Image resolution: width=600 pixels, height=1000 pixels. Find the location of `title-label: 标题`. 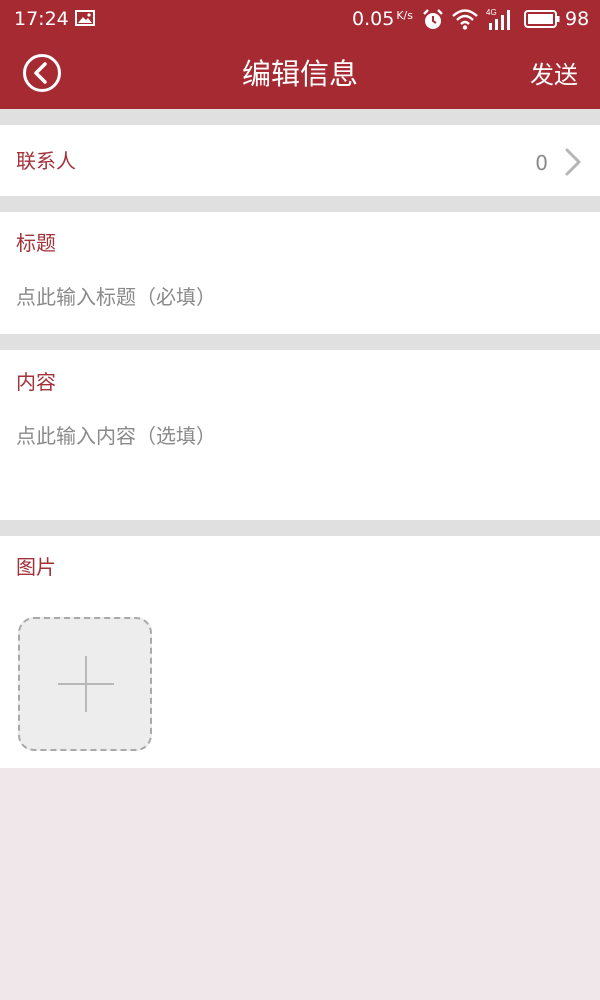

title-label: 标题 is located at coordinates (36, 243).